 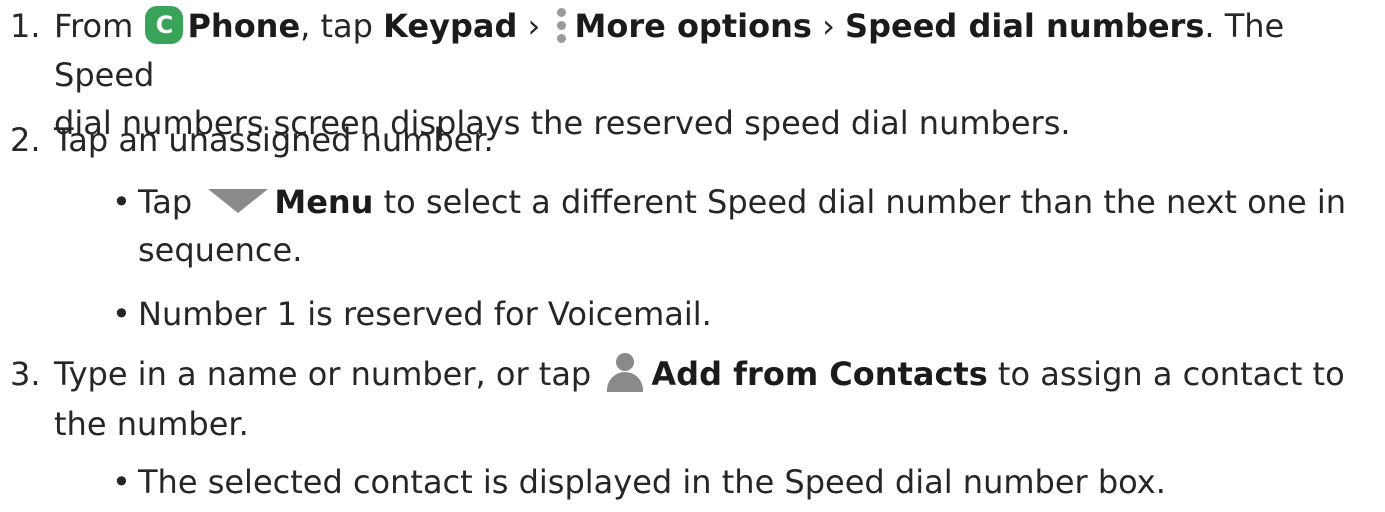 What do you see at coordinates (324, 202) in the screenshot?
I see `menu-label: Menu` at bounding box center [324, 202].